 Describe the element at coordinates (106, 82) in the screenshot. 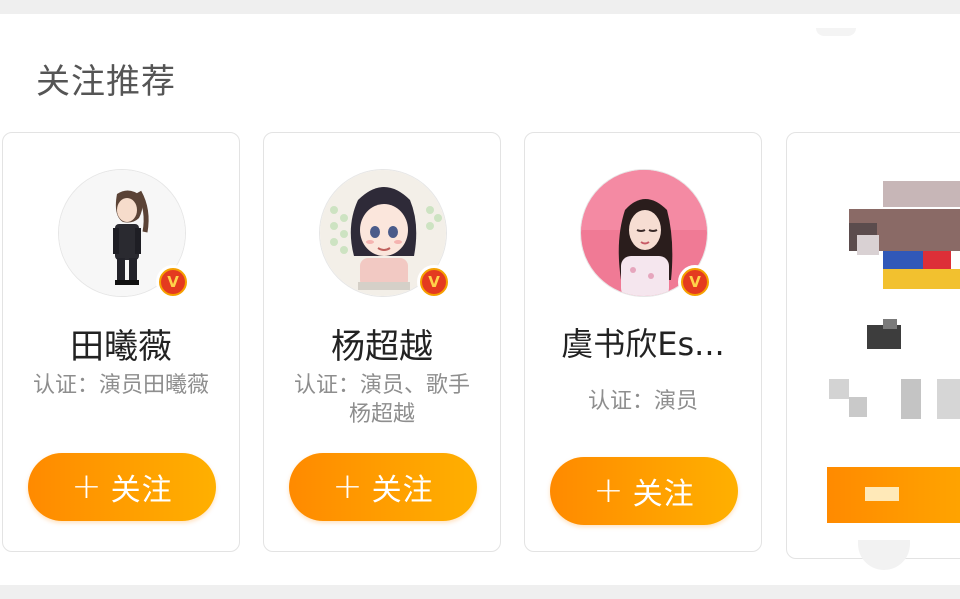

I see `section-title: 关注推荐` at that location.